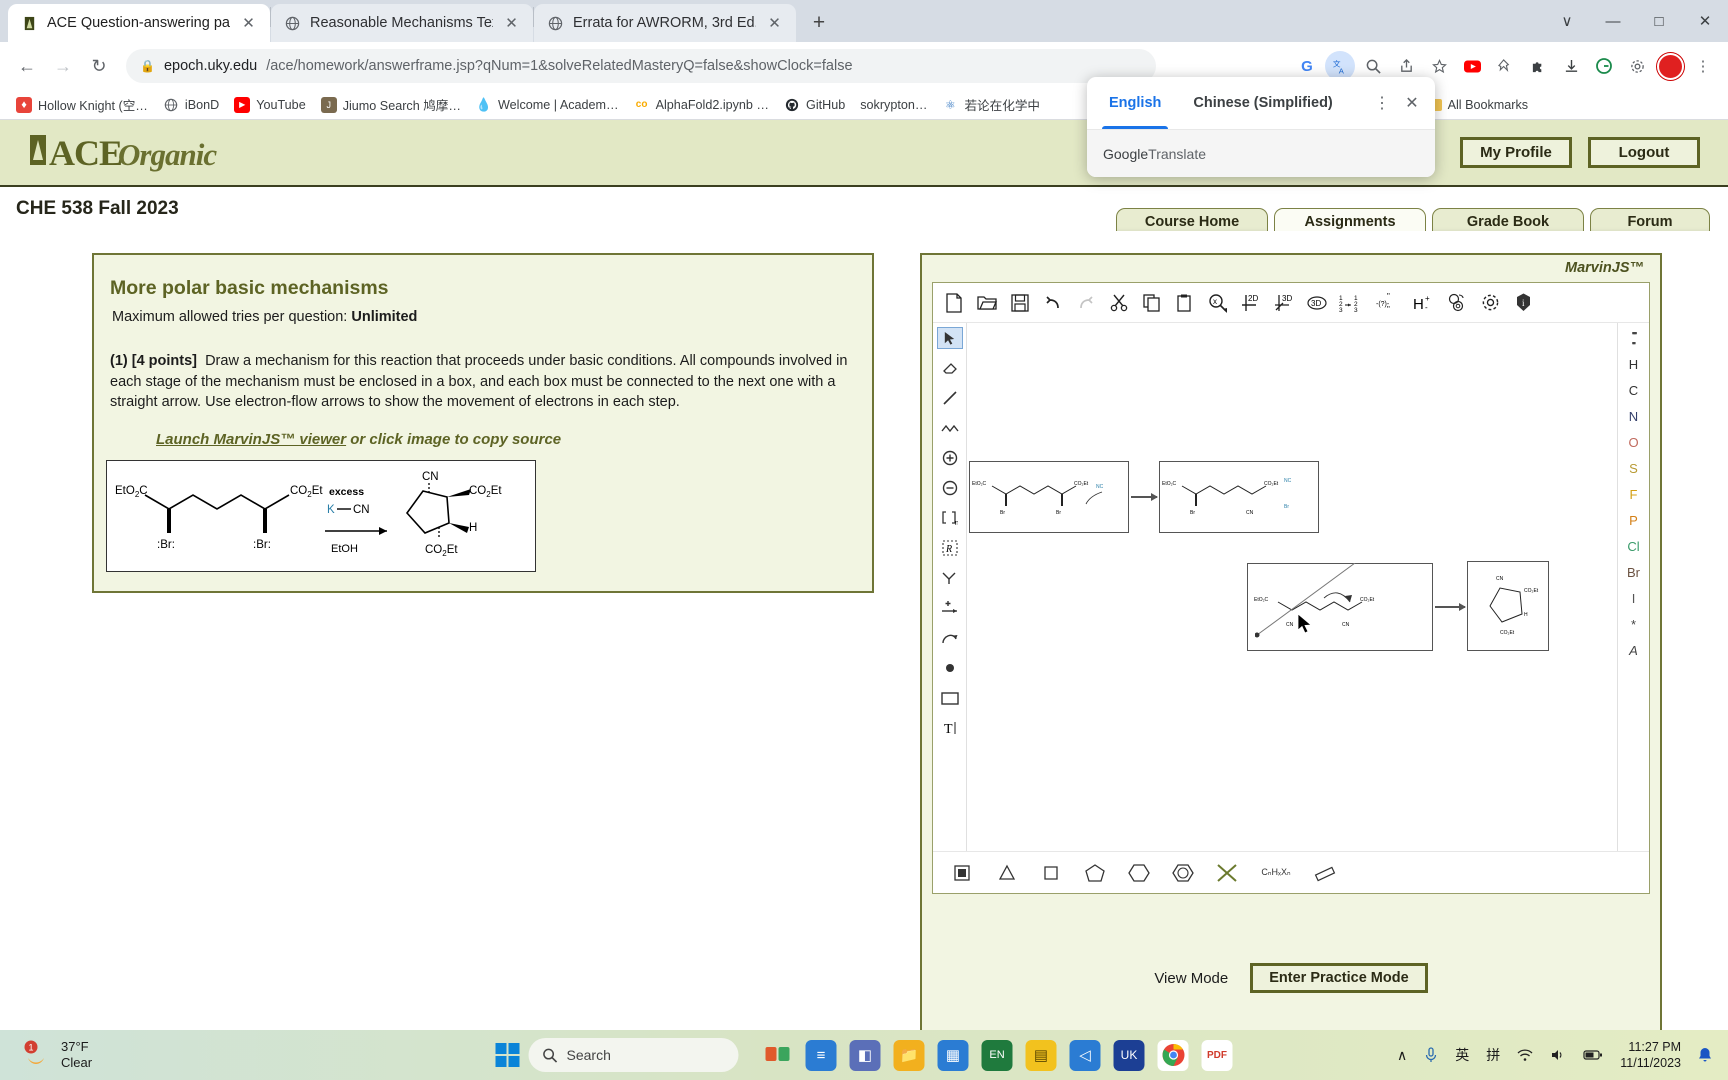 This screenshot has width=1728, height=1080. What do you see at coordinates (1339, 978) in the screenshot?
I see `enter-practice-mode-button: Enter Practice Mode` at bounding box center [1339, 978].